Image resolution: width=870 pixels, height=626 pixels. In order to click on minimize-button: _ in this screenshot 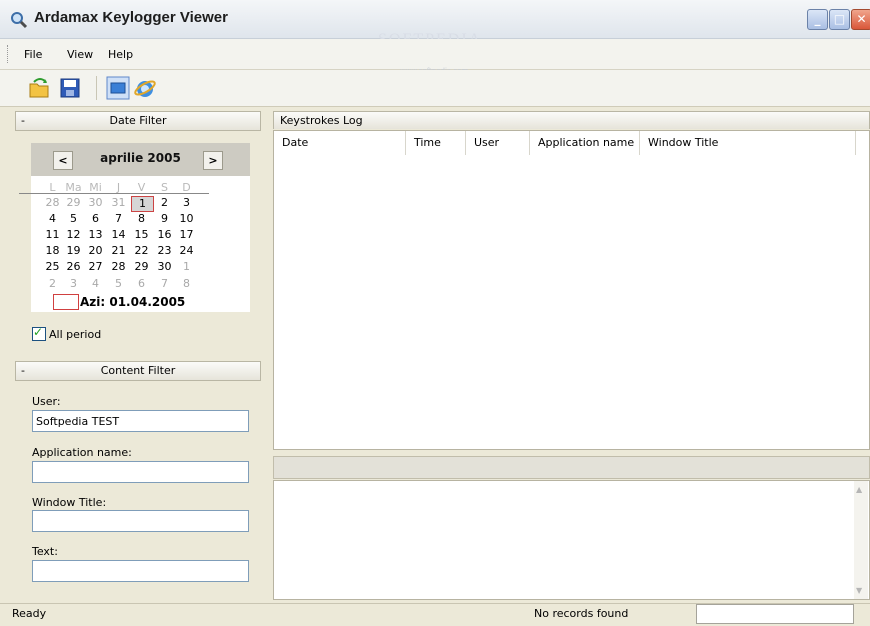, I will do `click(817, 19)`.